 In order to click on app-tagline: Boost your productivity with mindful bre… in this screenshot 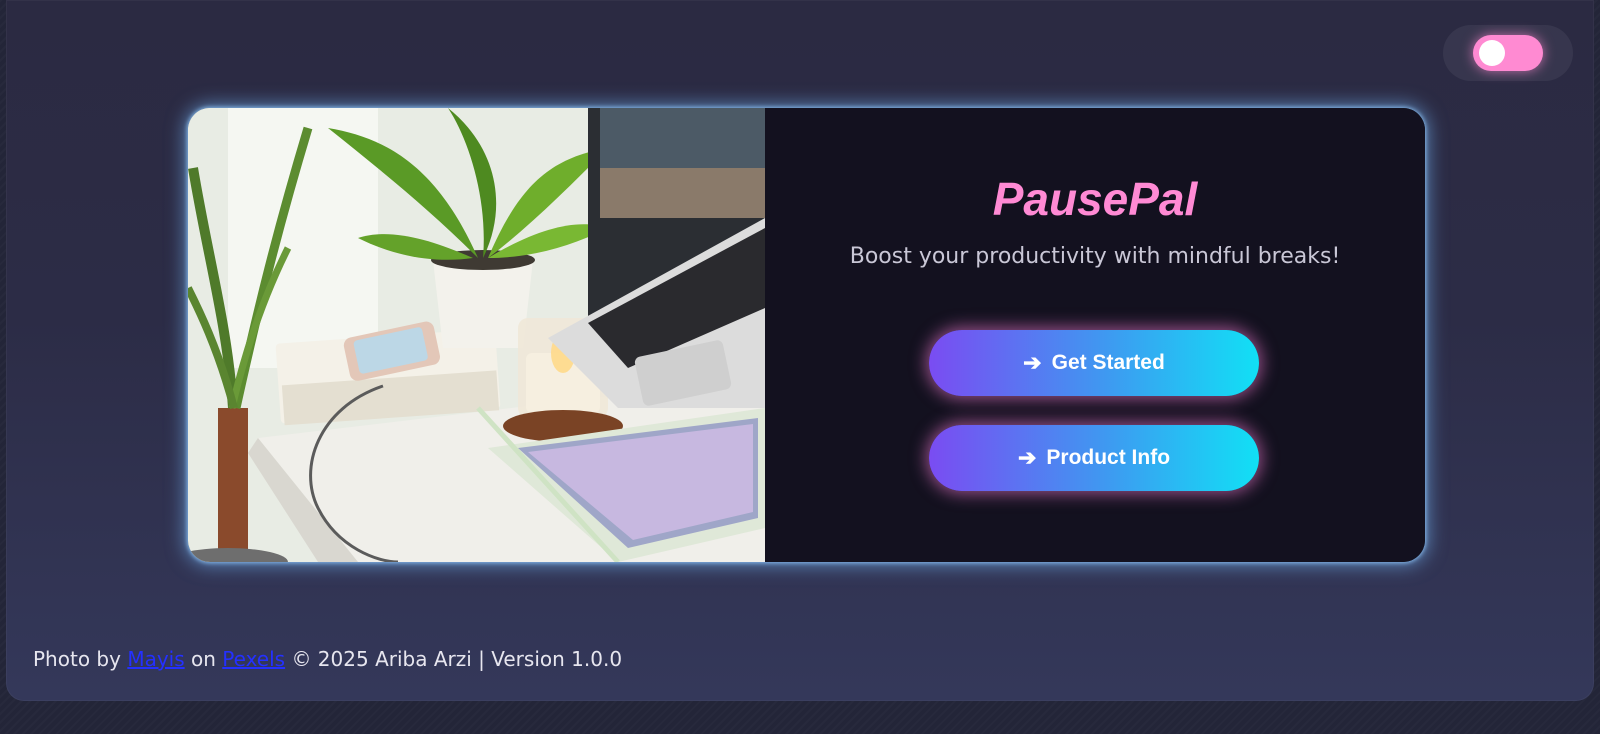, I will do `click(1095, 256)`.